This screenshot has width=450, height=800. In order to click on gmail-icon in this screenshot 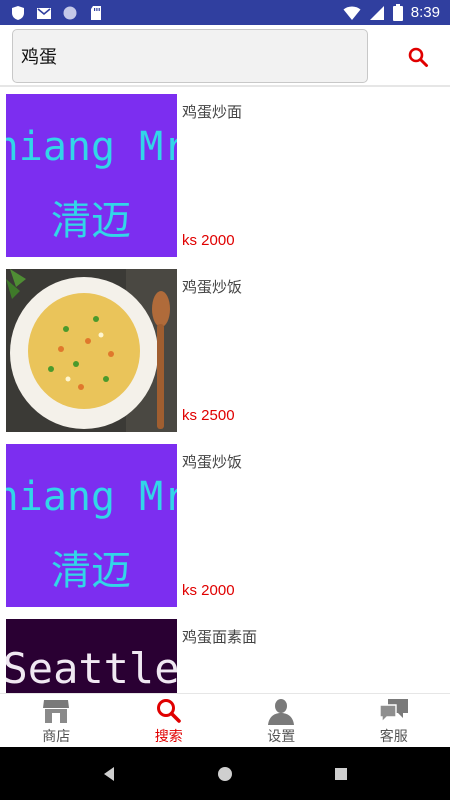, I will do `click(44, 13)`.